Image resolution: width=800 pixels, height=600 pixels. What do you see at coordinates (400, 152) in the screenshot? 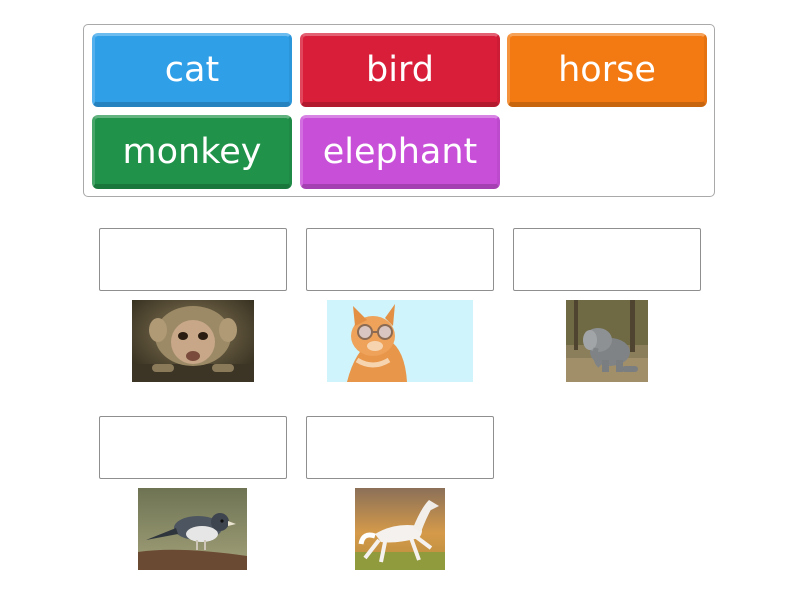
I see `tile-elephant: elephant` at bounding box center [400, 152].